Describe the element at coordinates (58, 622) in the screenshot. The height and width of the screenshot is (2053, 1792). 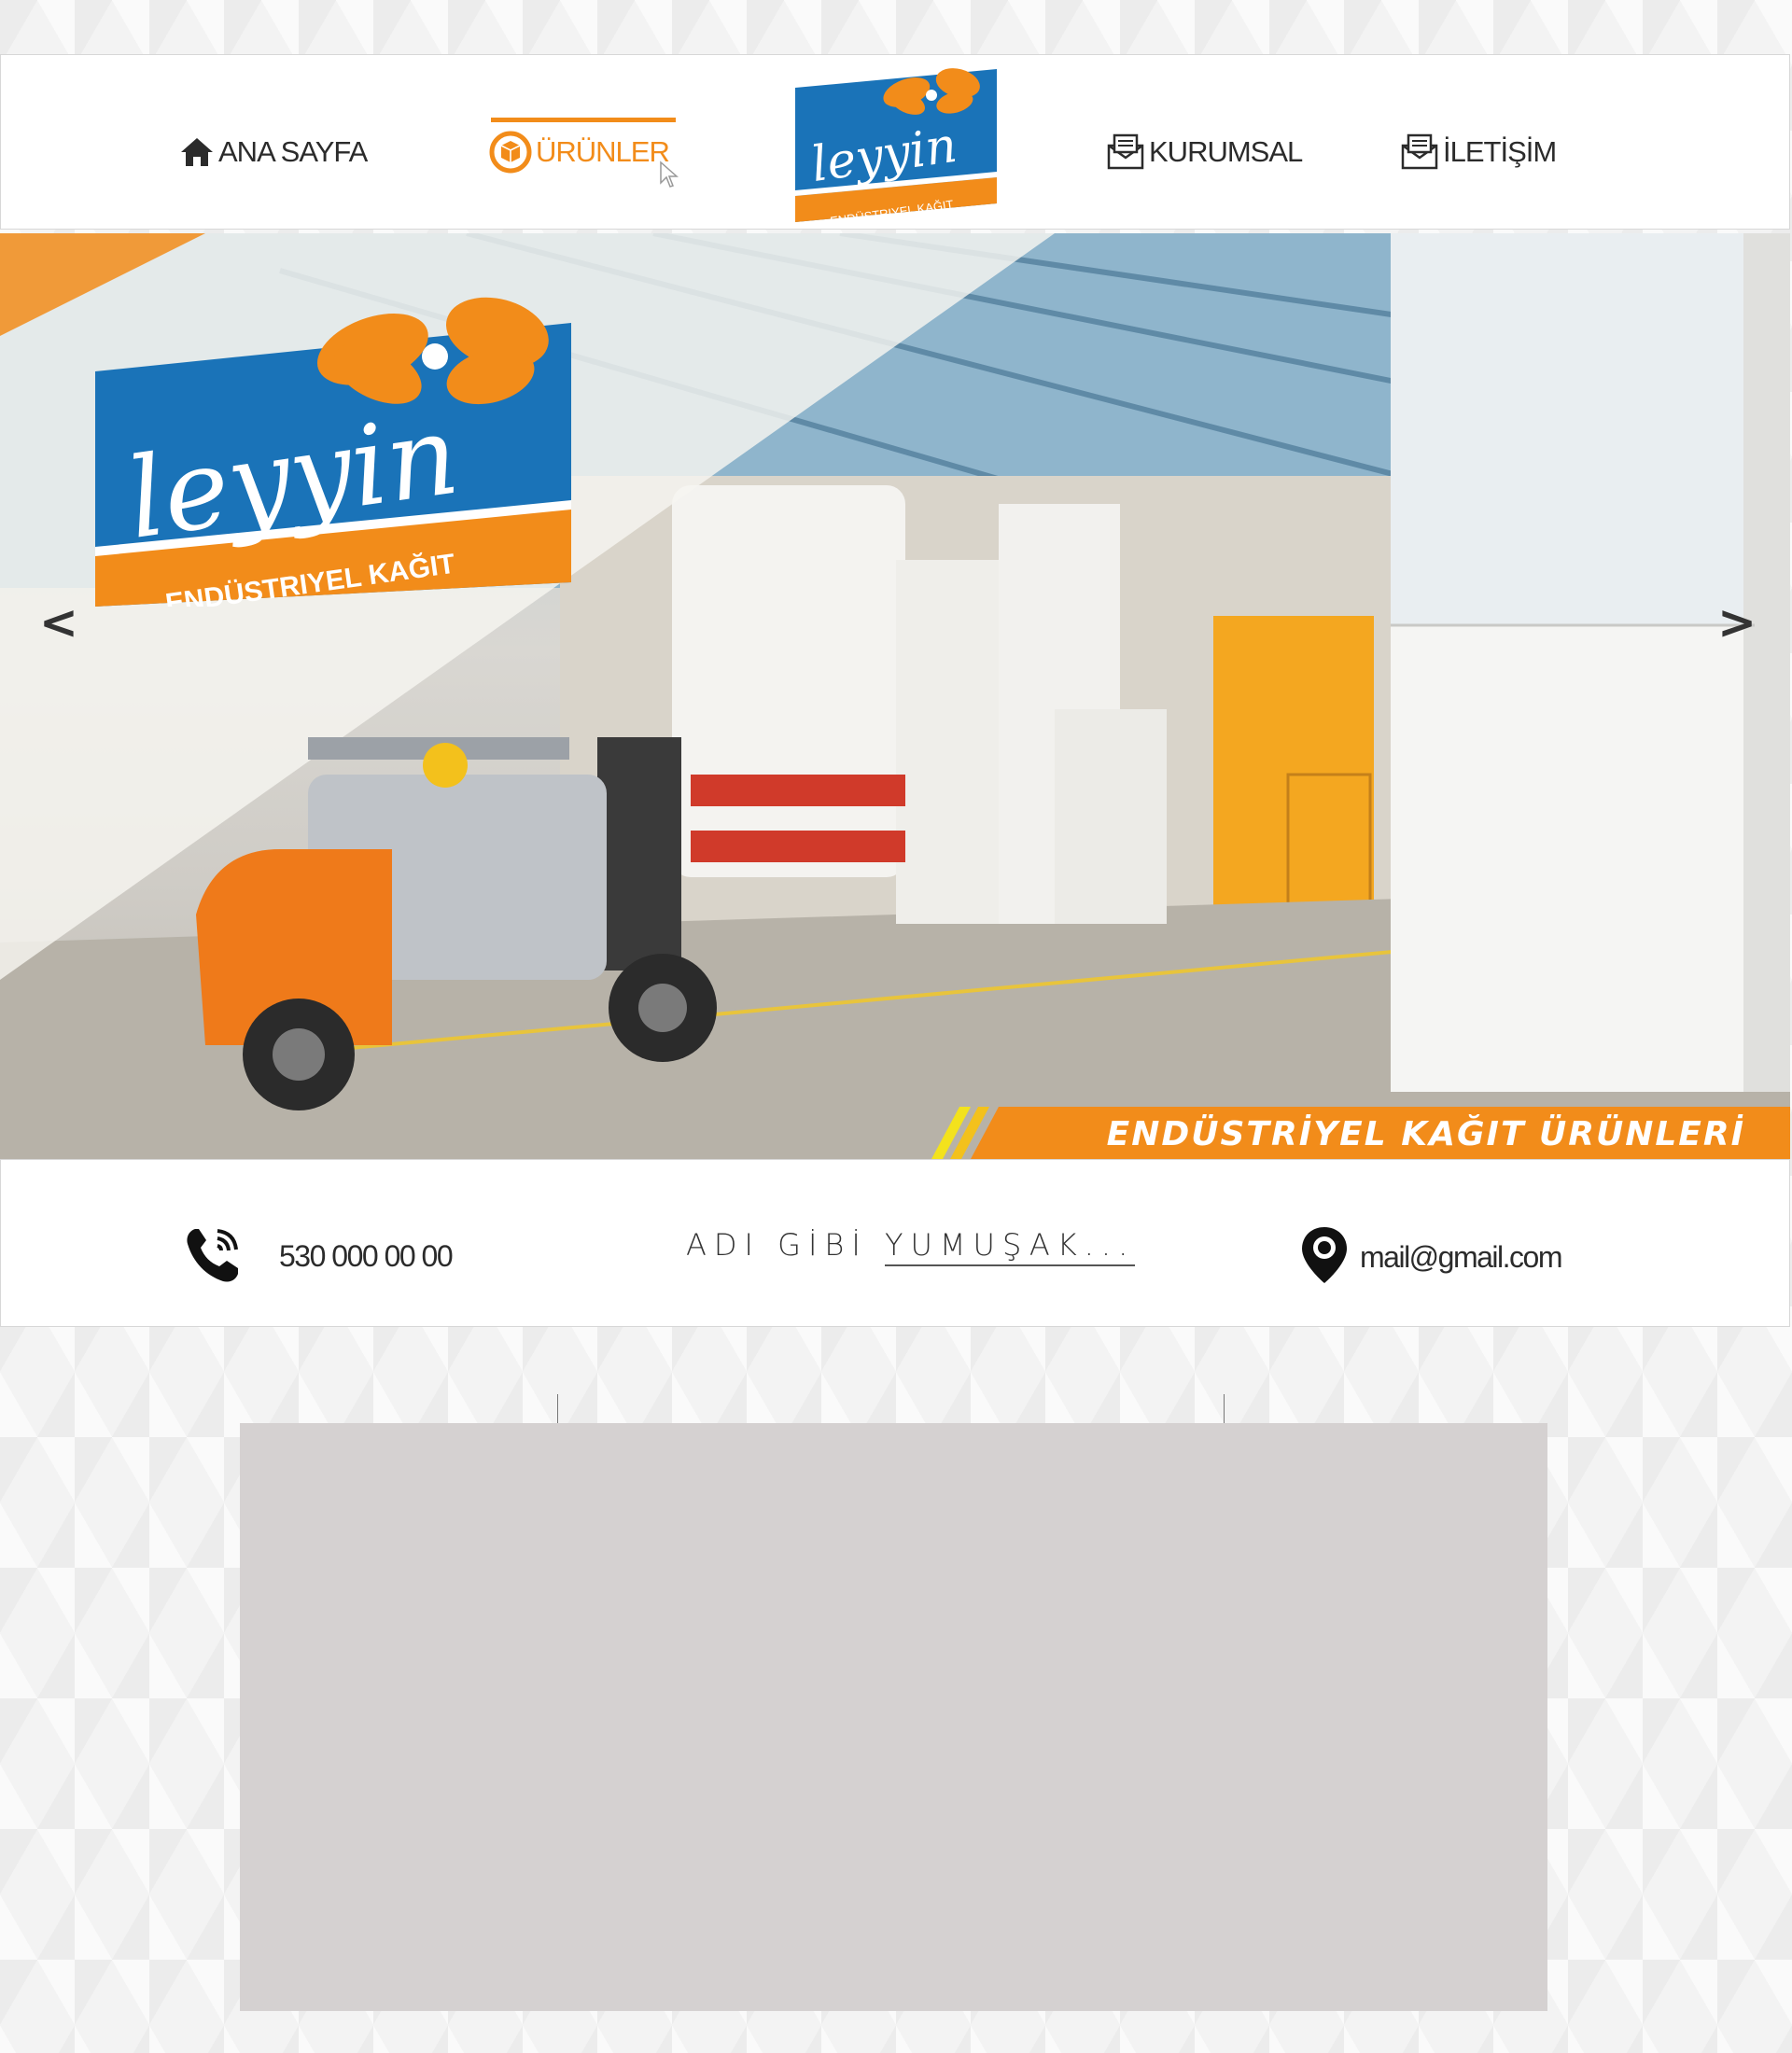
I see `slider-prev-button: <` at that location.